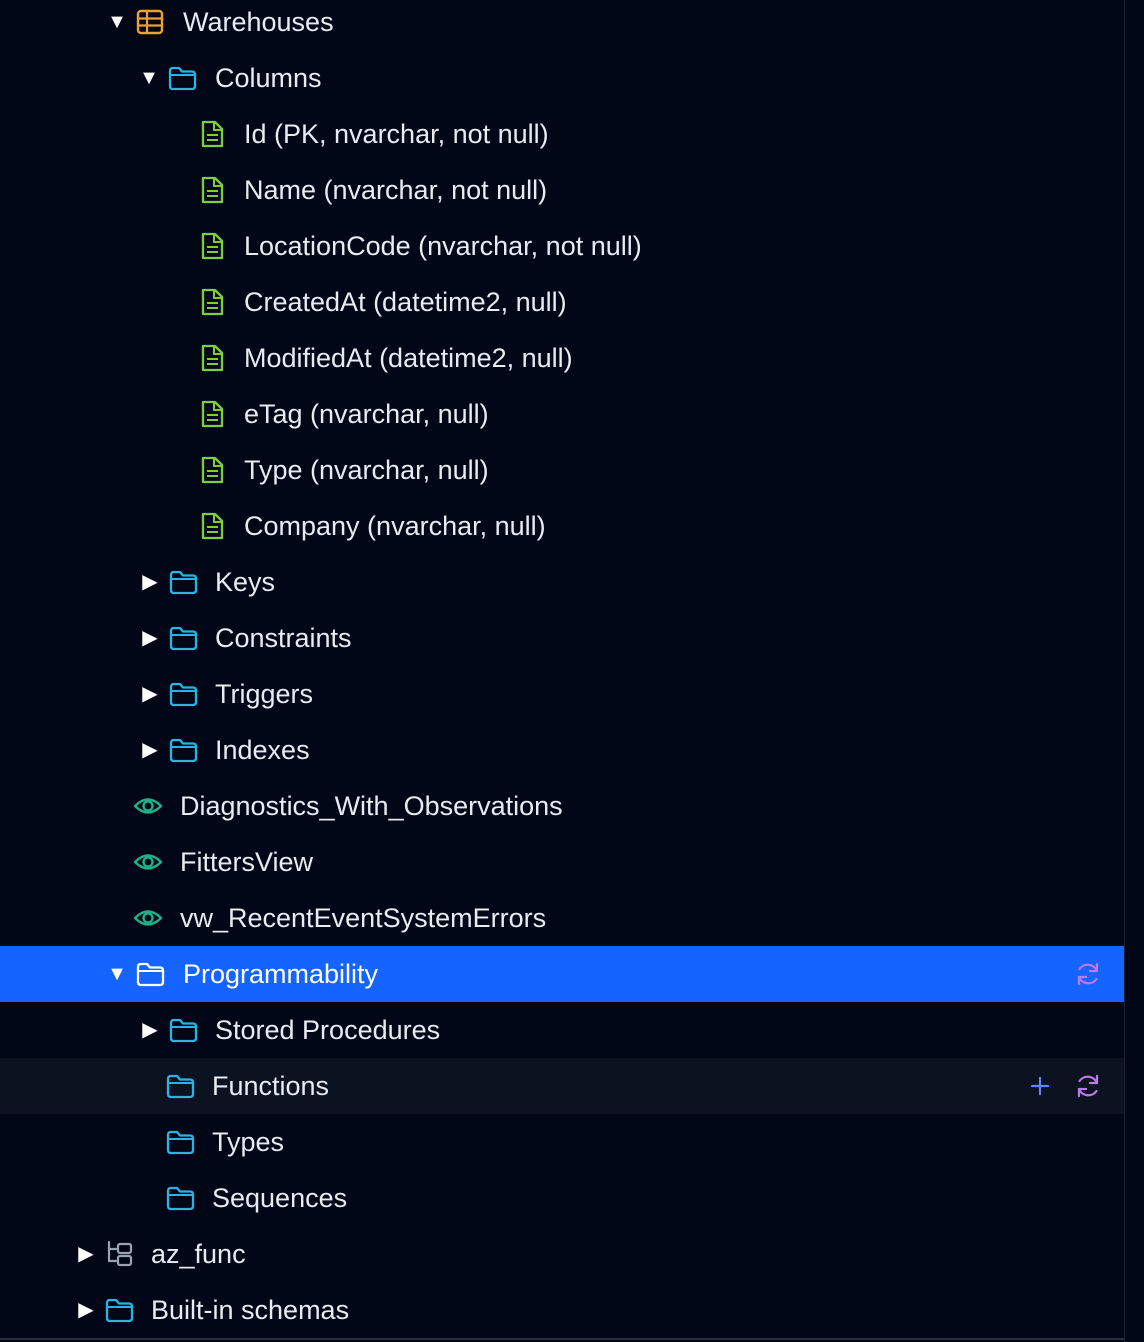 The image size is (1144, 1342). Describe the element at coordinates (328, 1030) in the screenshot. I see `tree-node-label: Stored Procedures` at that location.